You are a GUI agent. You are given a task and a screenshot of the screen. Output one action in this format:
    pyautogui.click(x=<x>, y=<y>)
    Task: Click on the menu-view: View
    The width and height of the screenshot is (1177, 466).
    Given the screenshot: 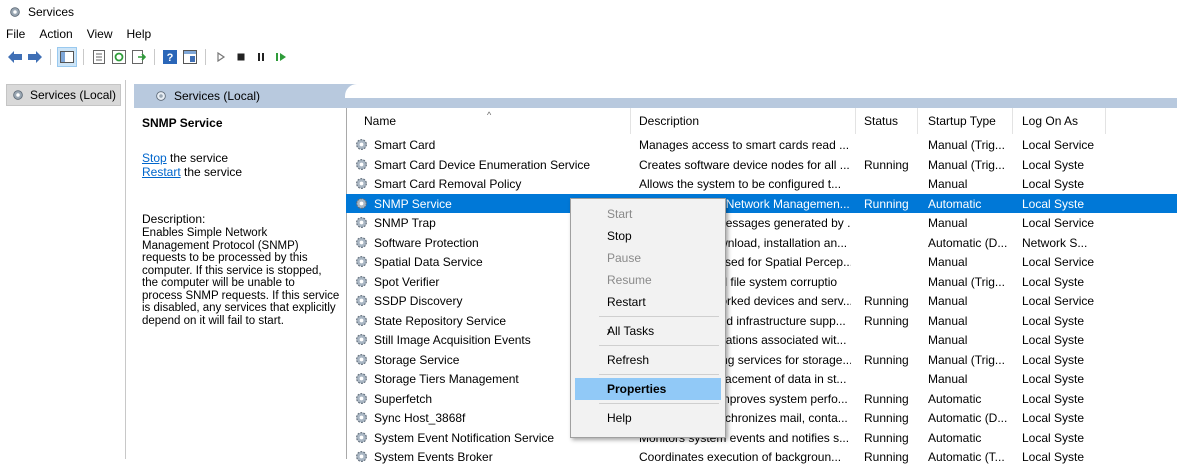 What is the action you would take?
    pyautogui.click(x=100, y=34)
    